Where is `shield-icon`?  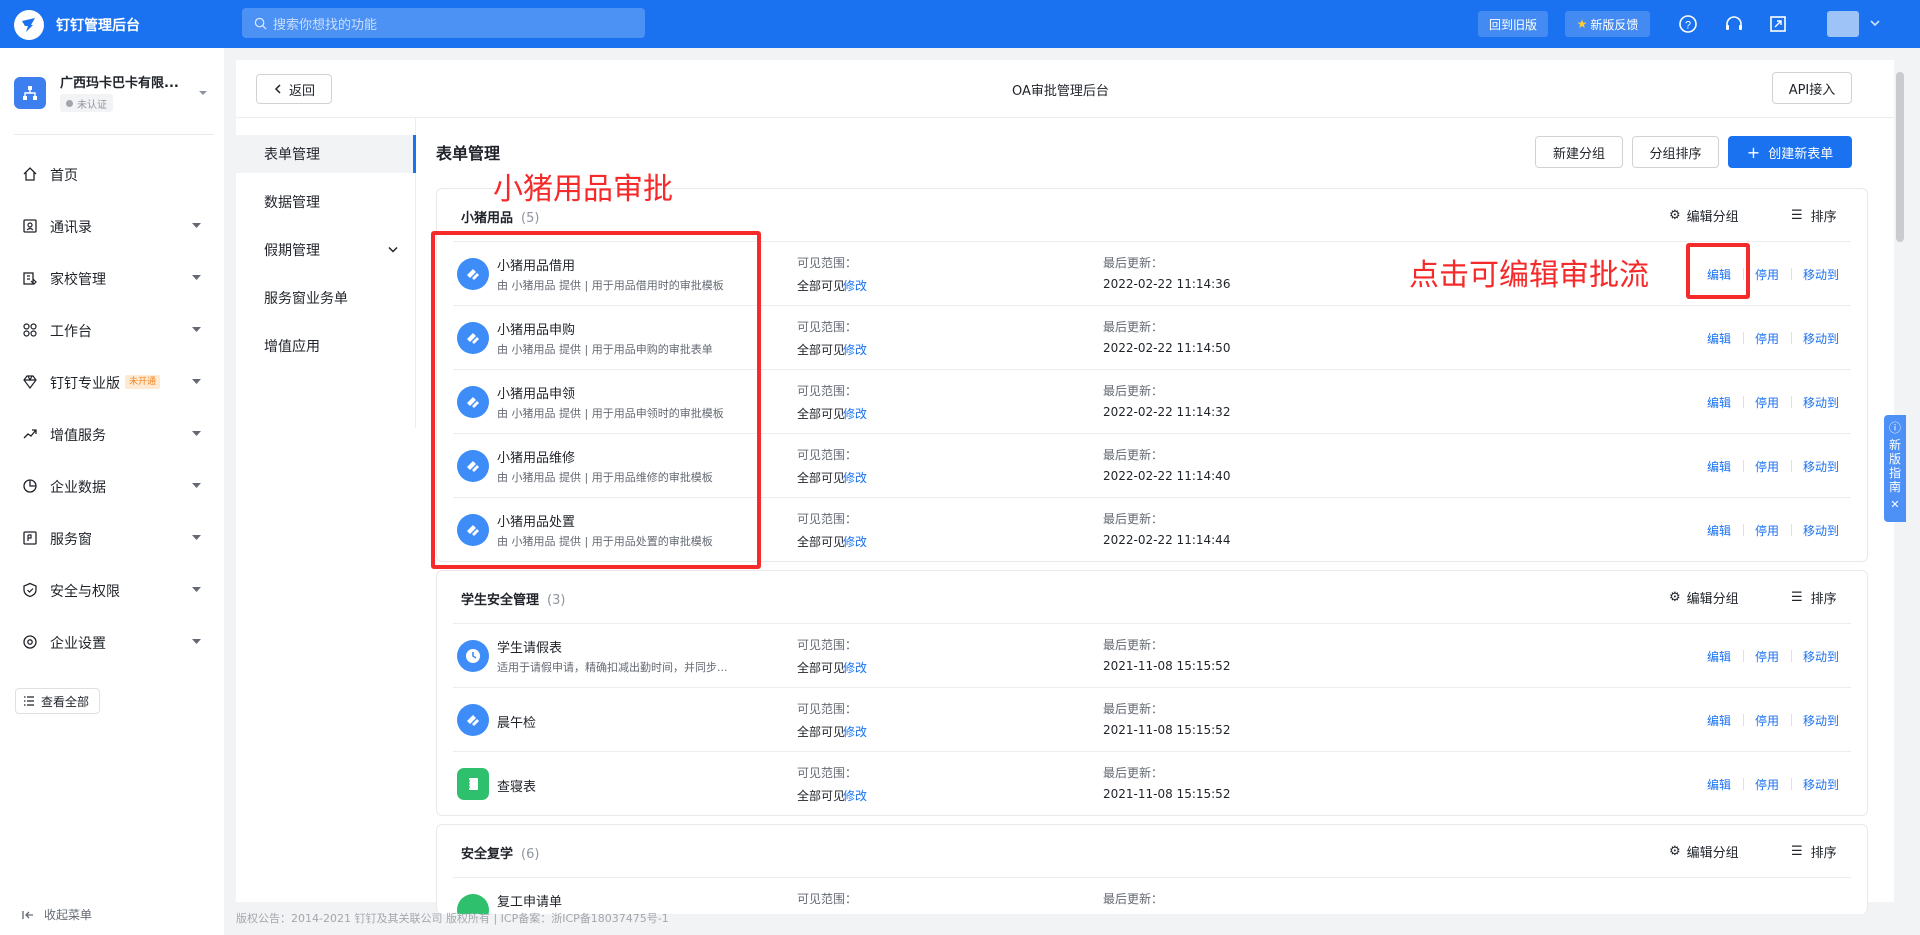
shield-icon is located at coordinates (30, 590).